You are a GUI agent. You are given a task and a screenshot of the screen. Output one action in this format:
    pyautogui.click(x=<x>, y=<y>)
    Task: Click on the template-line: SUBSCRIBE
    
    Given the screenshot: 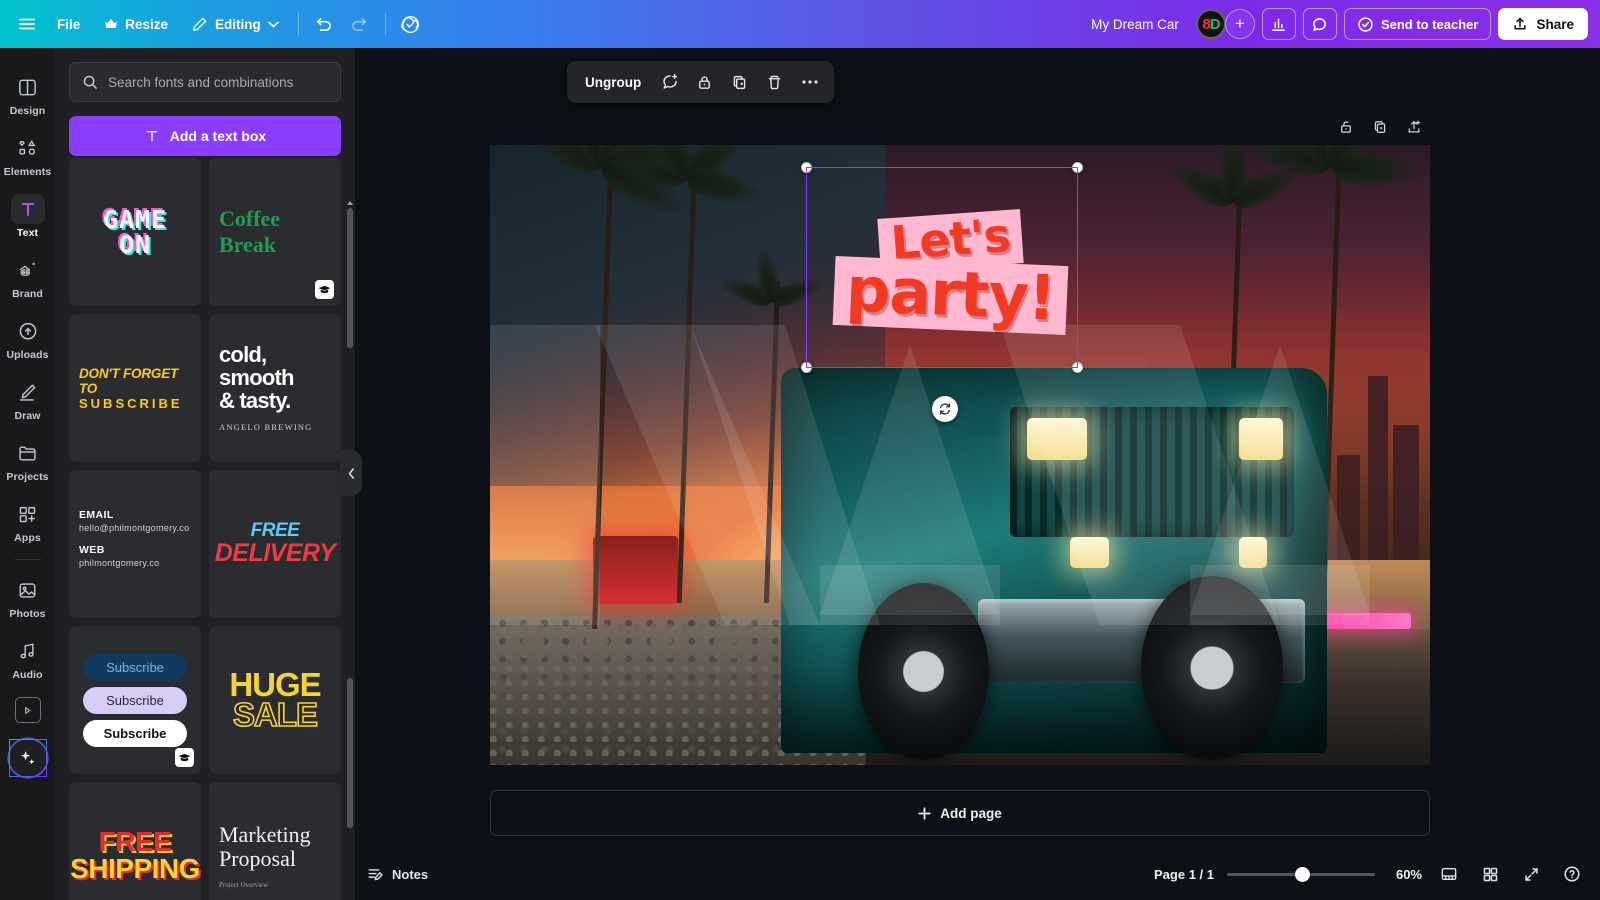 What is the action you would take?
    pyautogui.click(x=131, y=403)
    